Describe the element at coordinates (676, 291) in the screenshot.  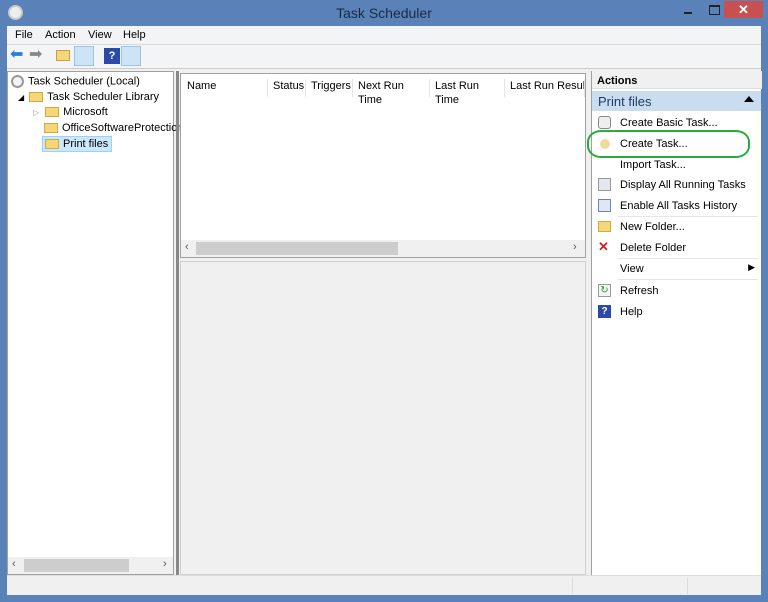
I see `action-refresh: ↻ Refresh` at that location.